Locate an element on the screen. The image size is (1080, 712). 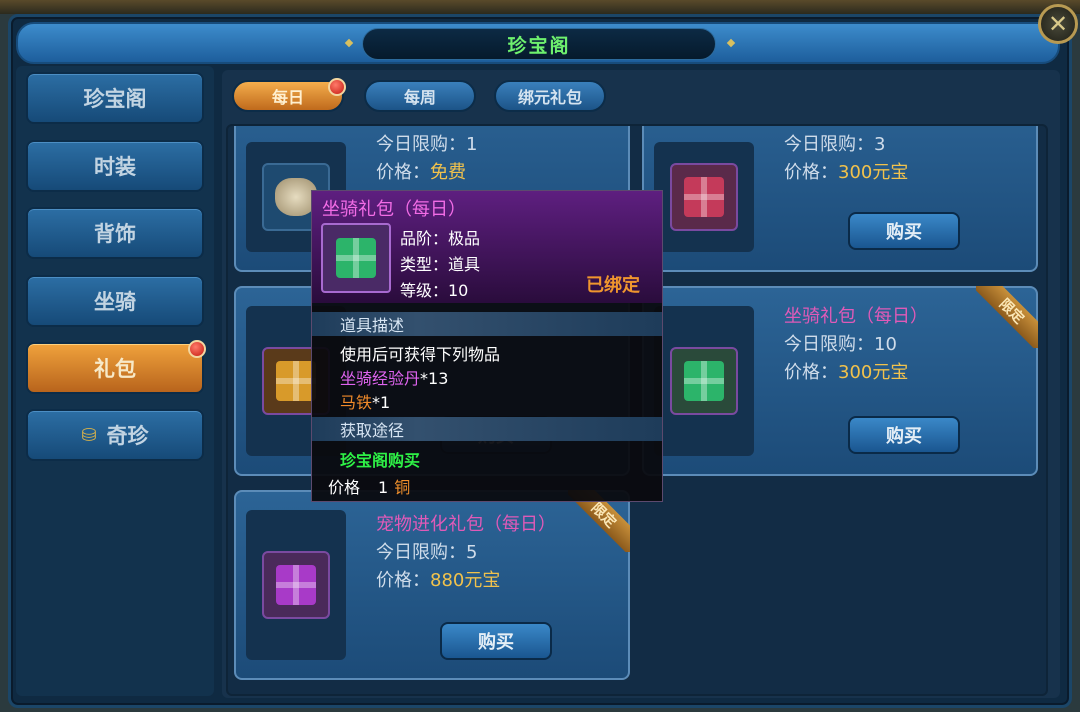
purchase-limit: 今日限购：1 is located at coordinates (427, 144).